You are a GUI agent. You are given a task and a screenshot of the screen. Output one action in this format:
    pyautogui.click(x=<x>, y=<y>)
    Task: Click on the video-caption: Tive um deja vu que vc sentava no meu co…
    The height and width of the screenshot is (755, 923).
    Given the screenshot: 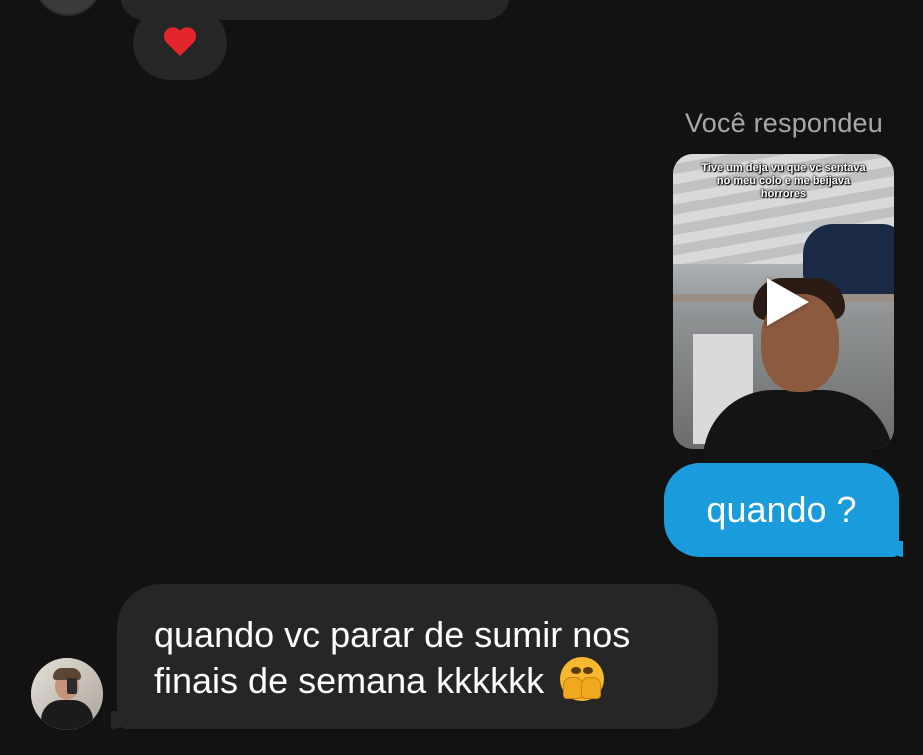 What is the action you would take?
    pyautogui.click(x=783, y=181)
    